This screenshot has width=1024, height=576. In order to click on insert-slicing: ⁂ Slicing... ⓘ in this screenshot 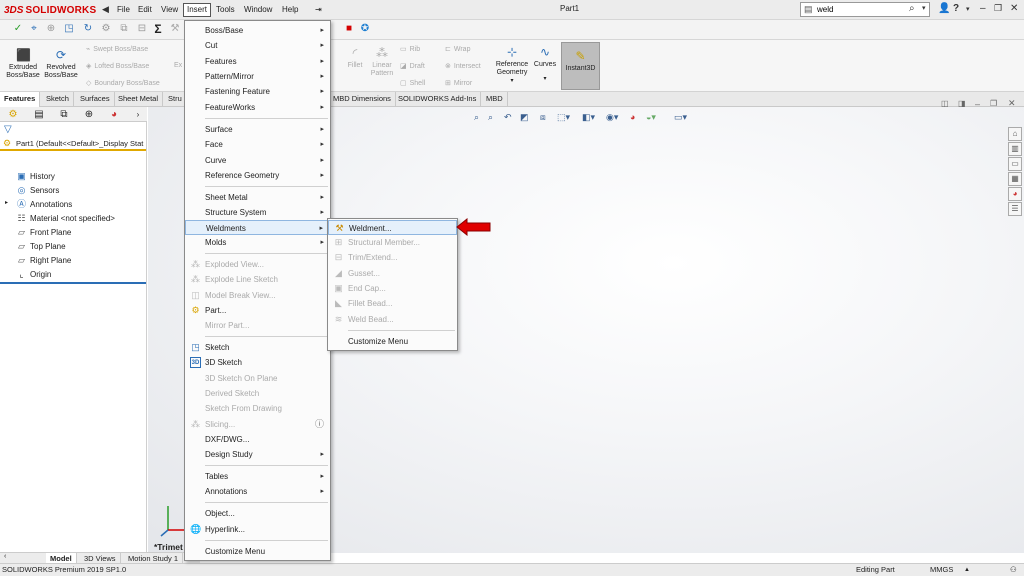, I will do `click(257, 424)`.